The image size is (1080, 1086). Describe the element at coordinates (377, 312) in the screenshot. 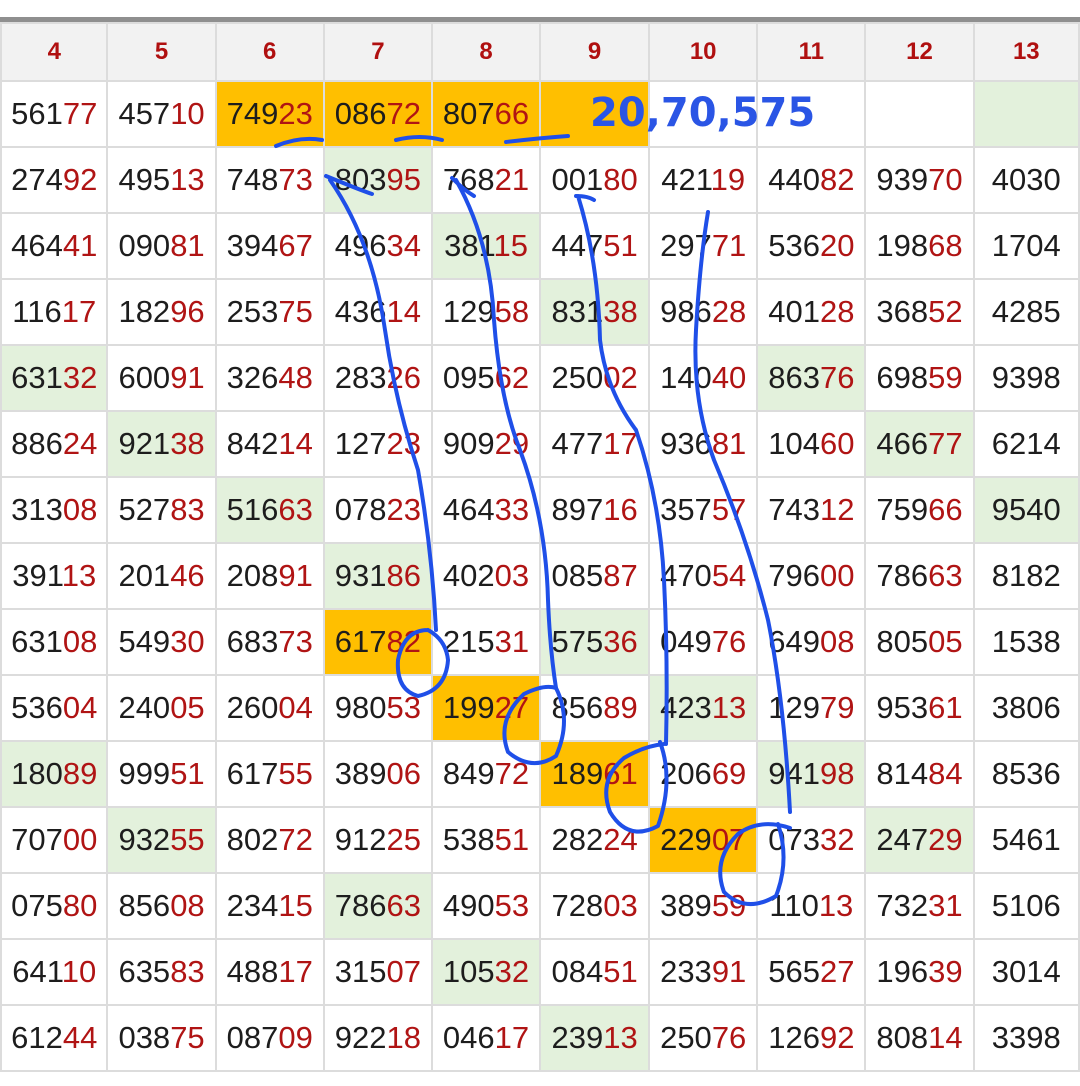

I see `number-cell: 43614` at that location.